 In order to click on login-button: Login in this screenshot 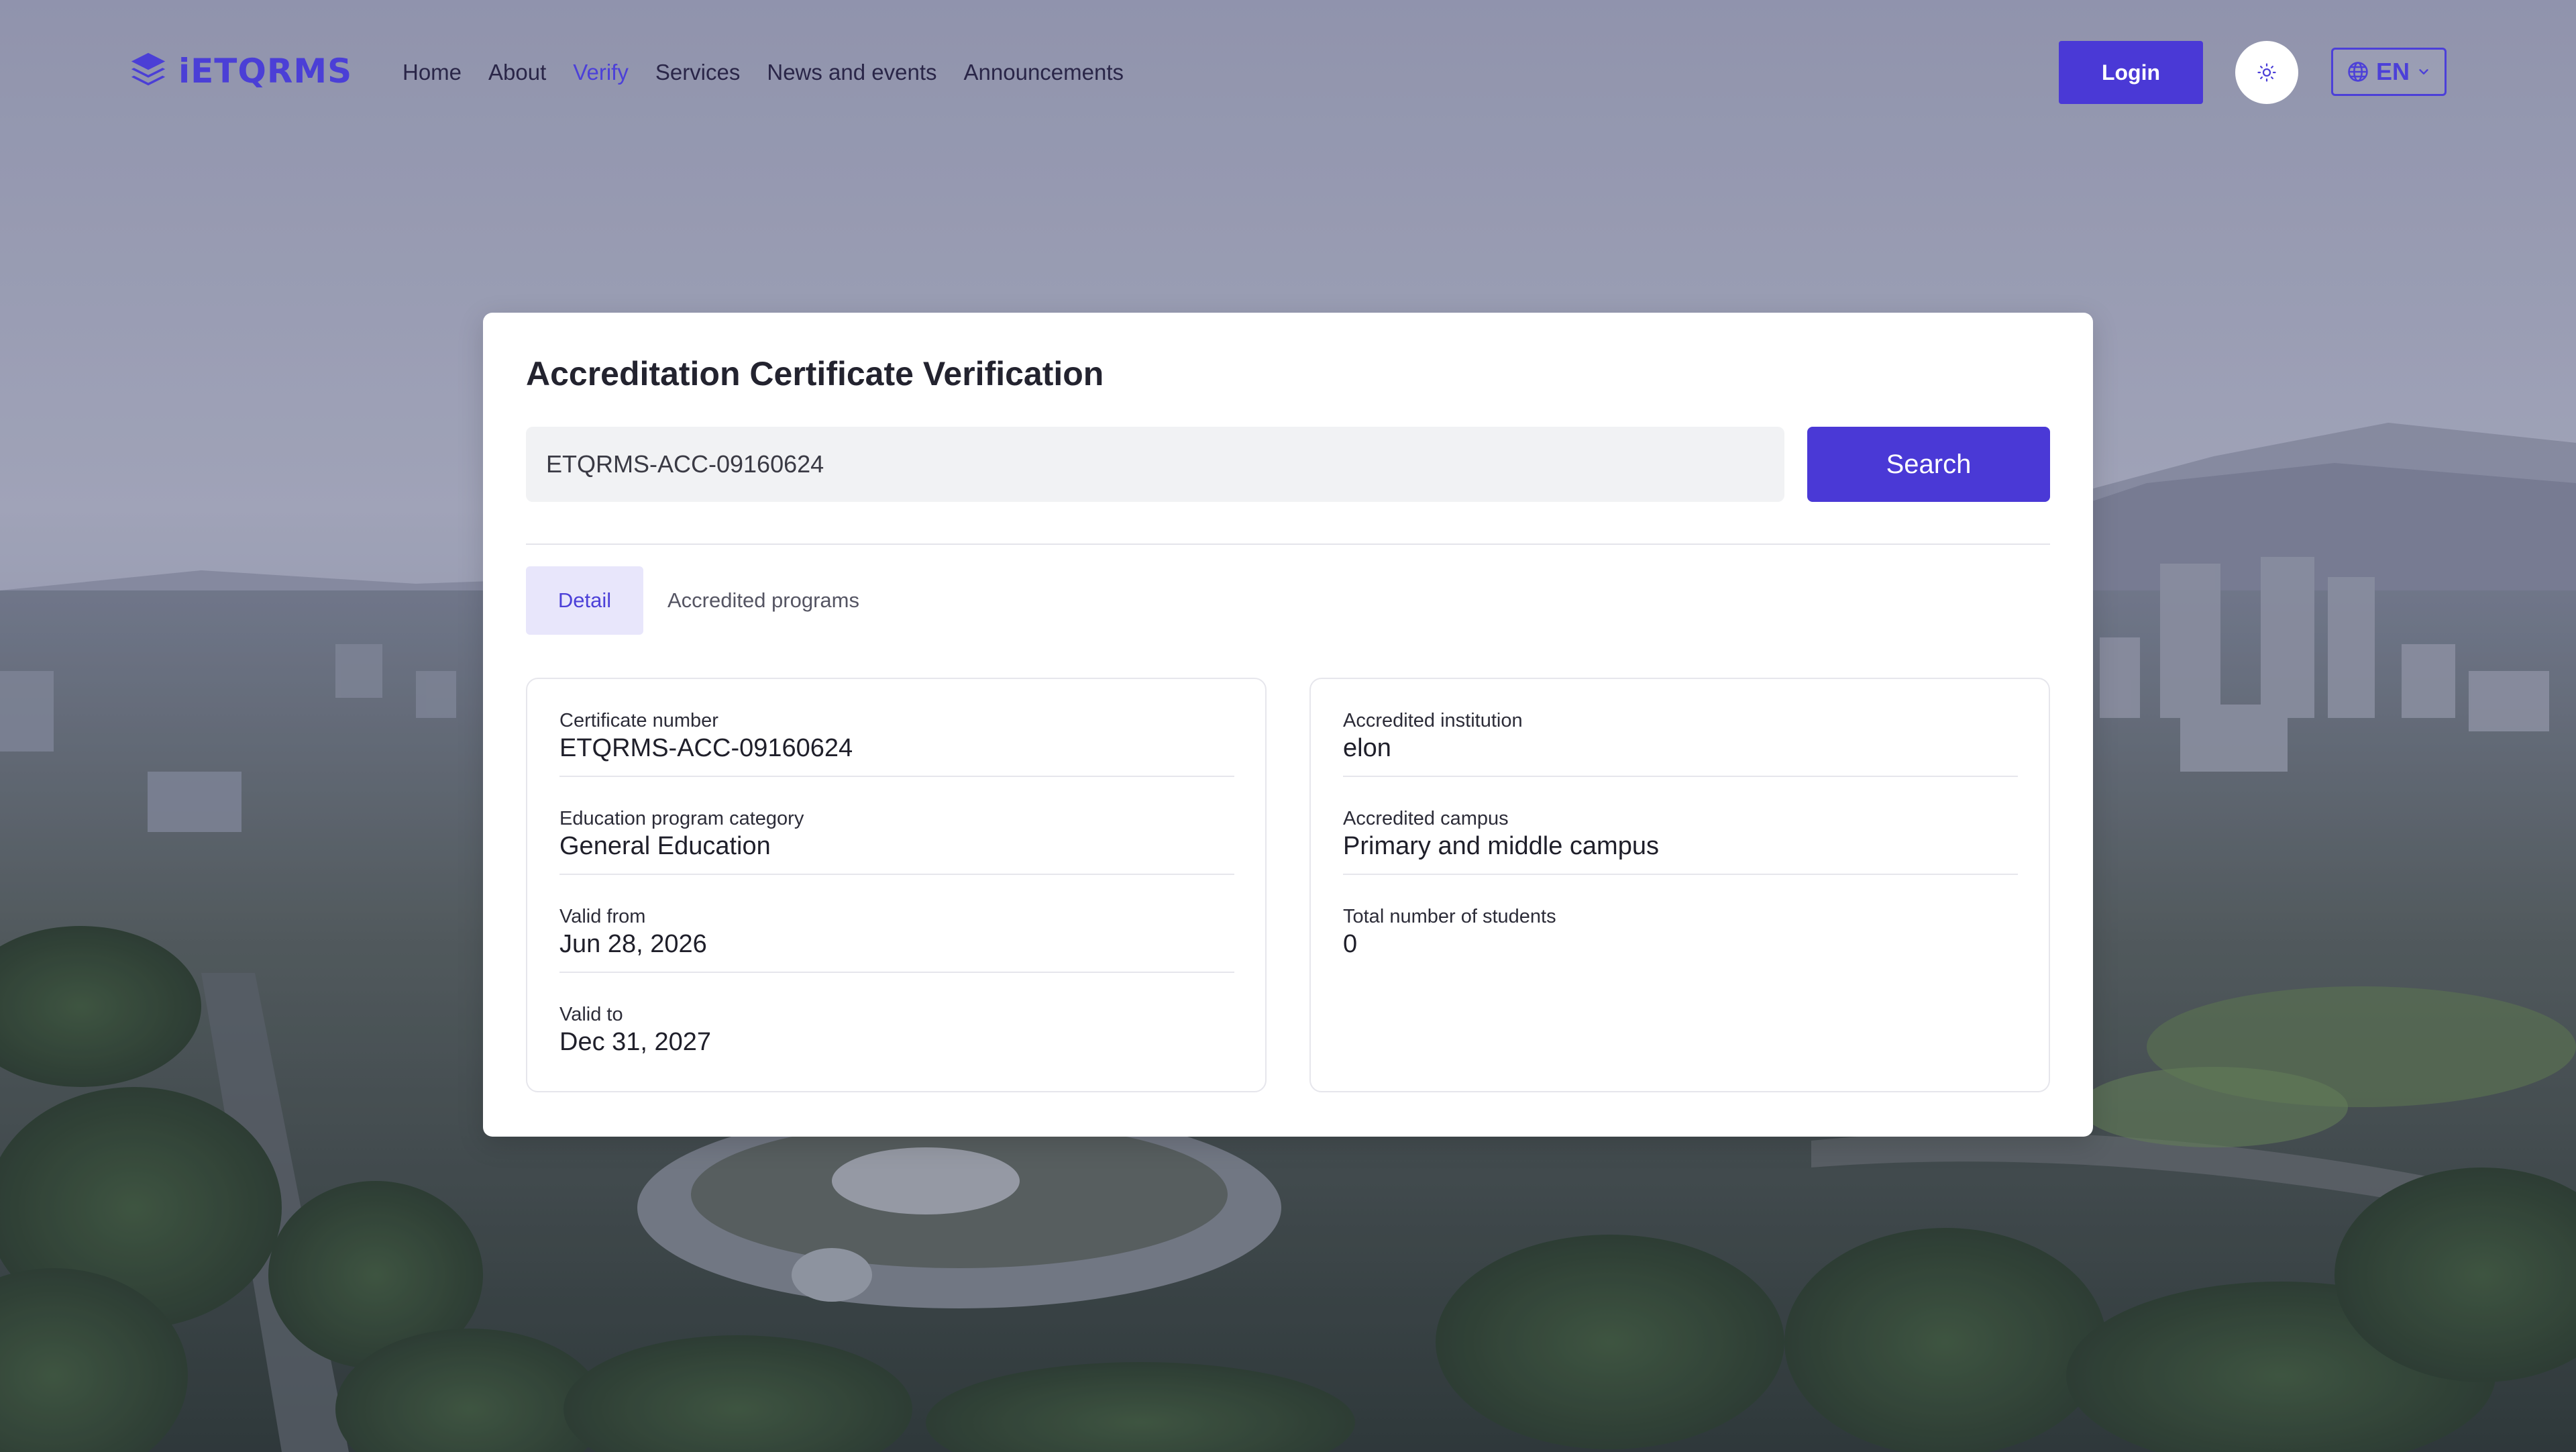, I will do `click(2131, 73)`.